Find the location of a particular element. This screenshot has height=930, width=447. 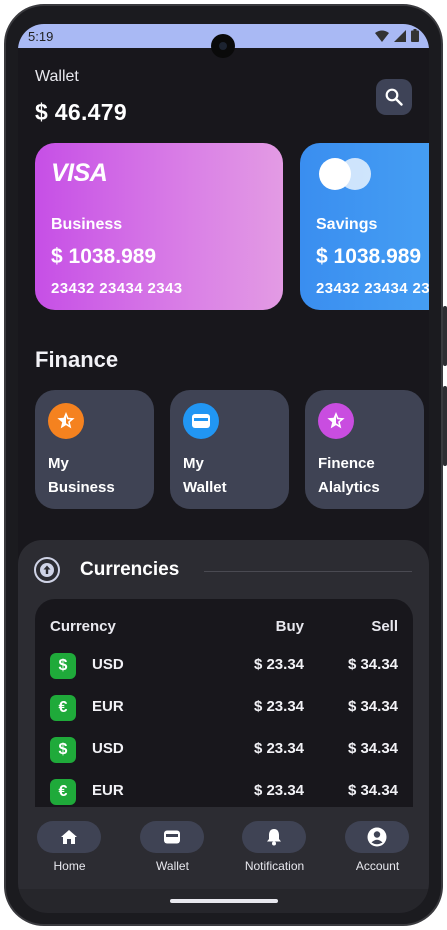

nav-label: Home is located at coordinates (69, 866).